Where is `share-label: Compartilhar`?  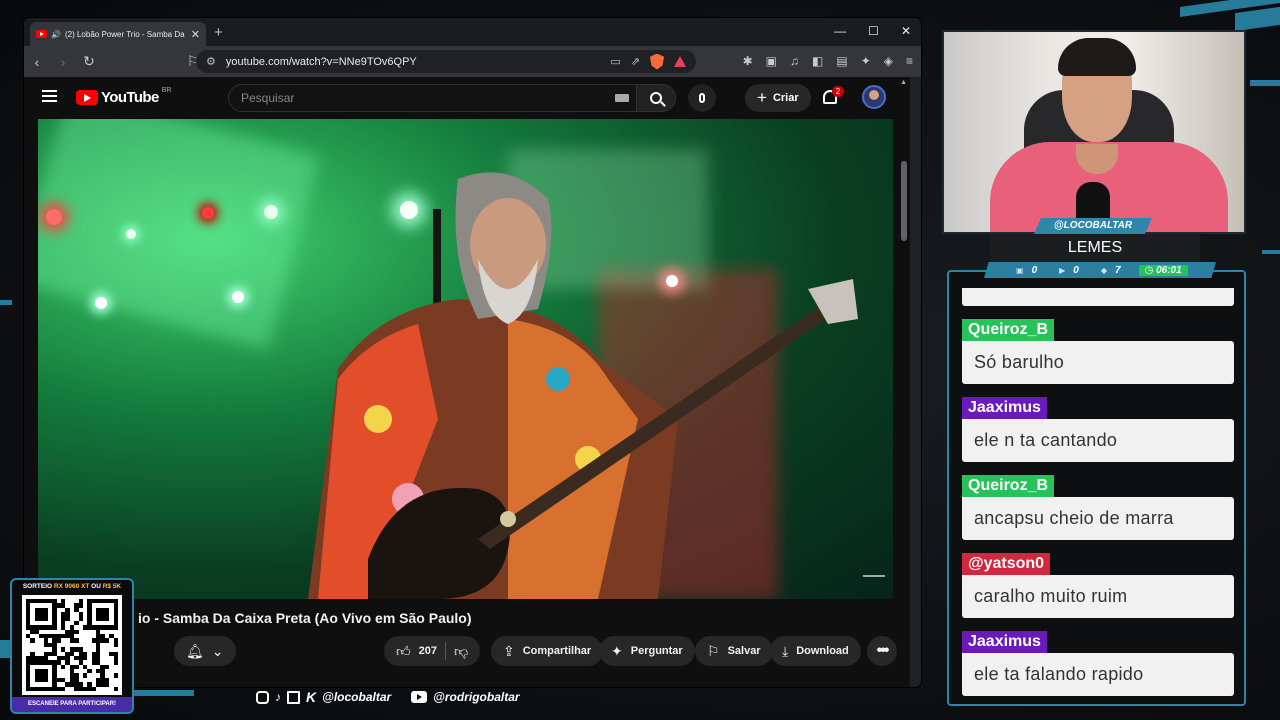
share-label: Compartilhar is located at coordinates (557, 651).